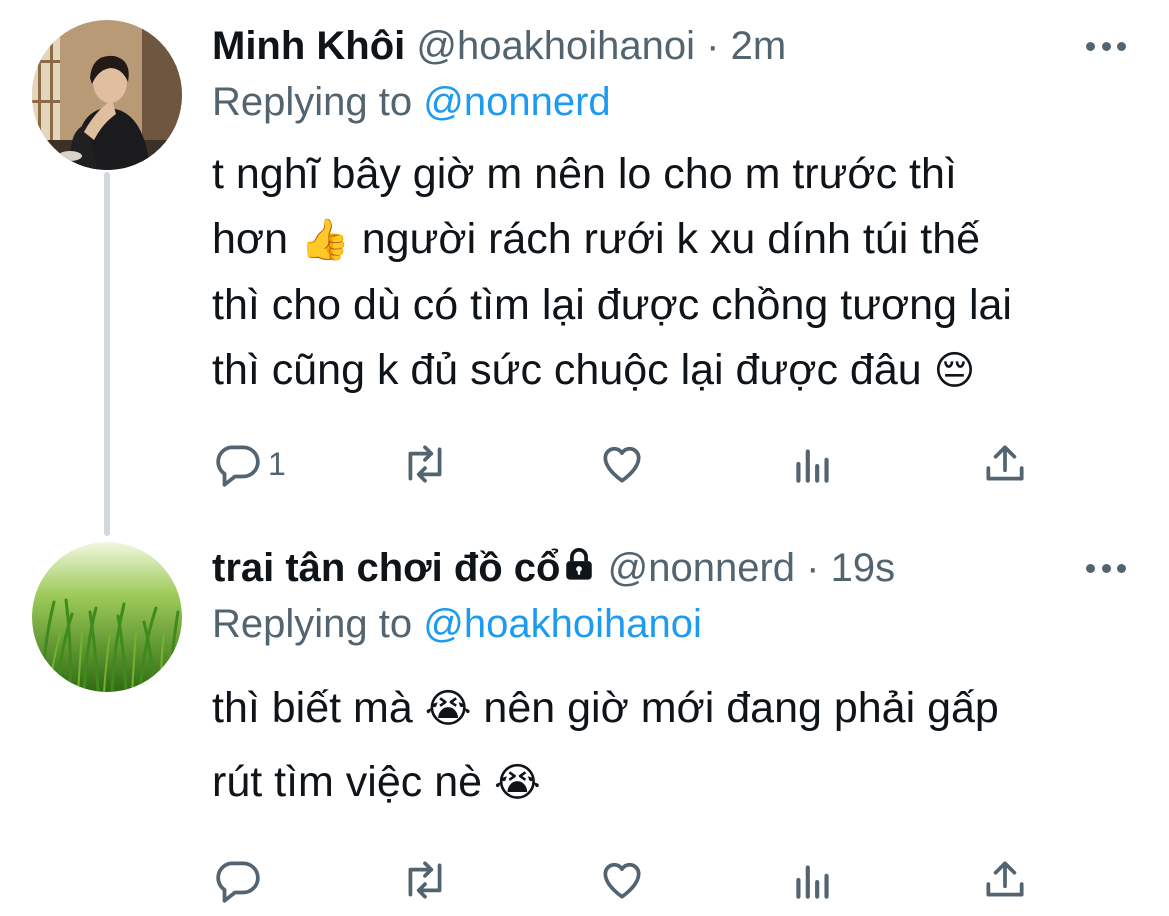  I want to click on avatar-minh-khoi, so click(107, 95).